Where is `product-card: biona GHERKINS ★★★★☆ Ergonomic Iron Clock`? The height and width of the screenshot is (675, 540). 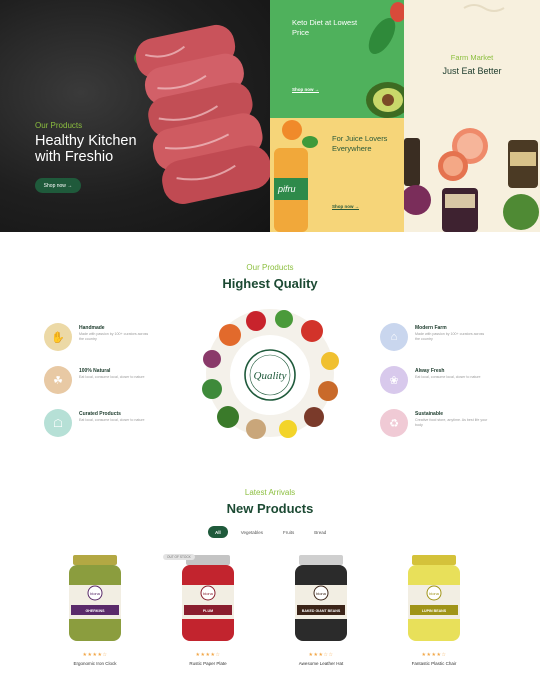 product-card: biona GHERKINS ★★★★☆ Ergonomic Iron Clock is located at coordinates (95, 614).